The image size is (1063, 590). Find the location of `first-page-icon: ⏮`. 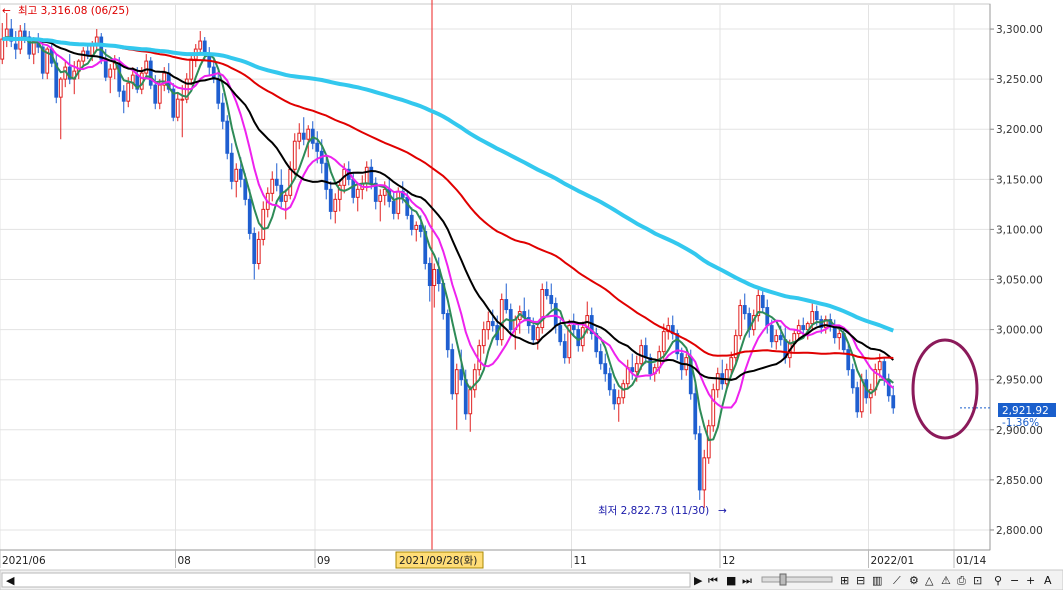

first-page-icon: ⏮ is located at coordinates (713, 580).